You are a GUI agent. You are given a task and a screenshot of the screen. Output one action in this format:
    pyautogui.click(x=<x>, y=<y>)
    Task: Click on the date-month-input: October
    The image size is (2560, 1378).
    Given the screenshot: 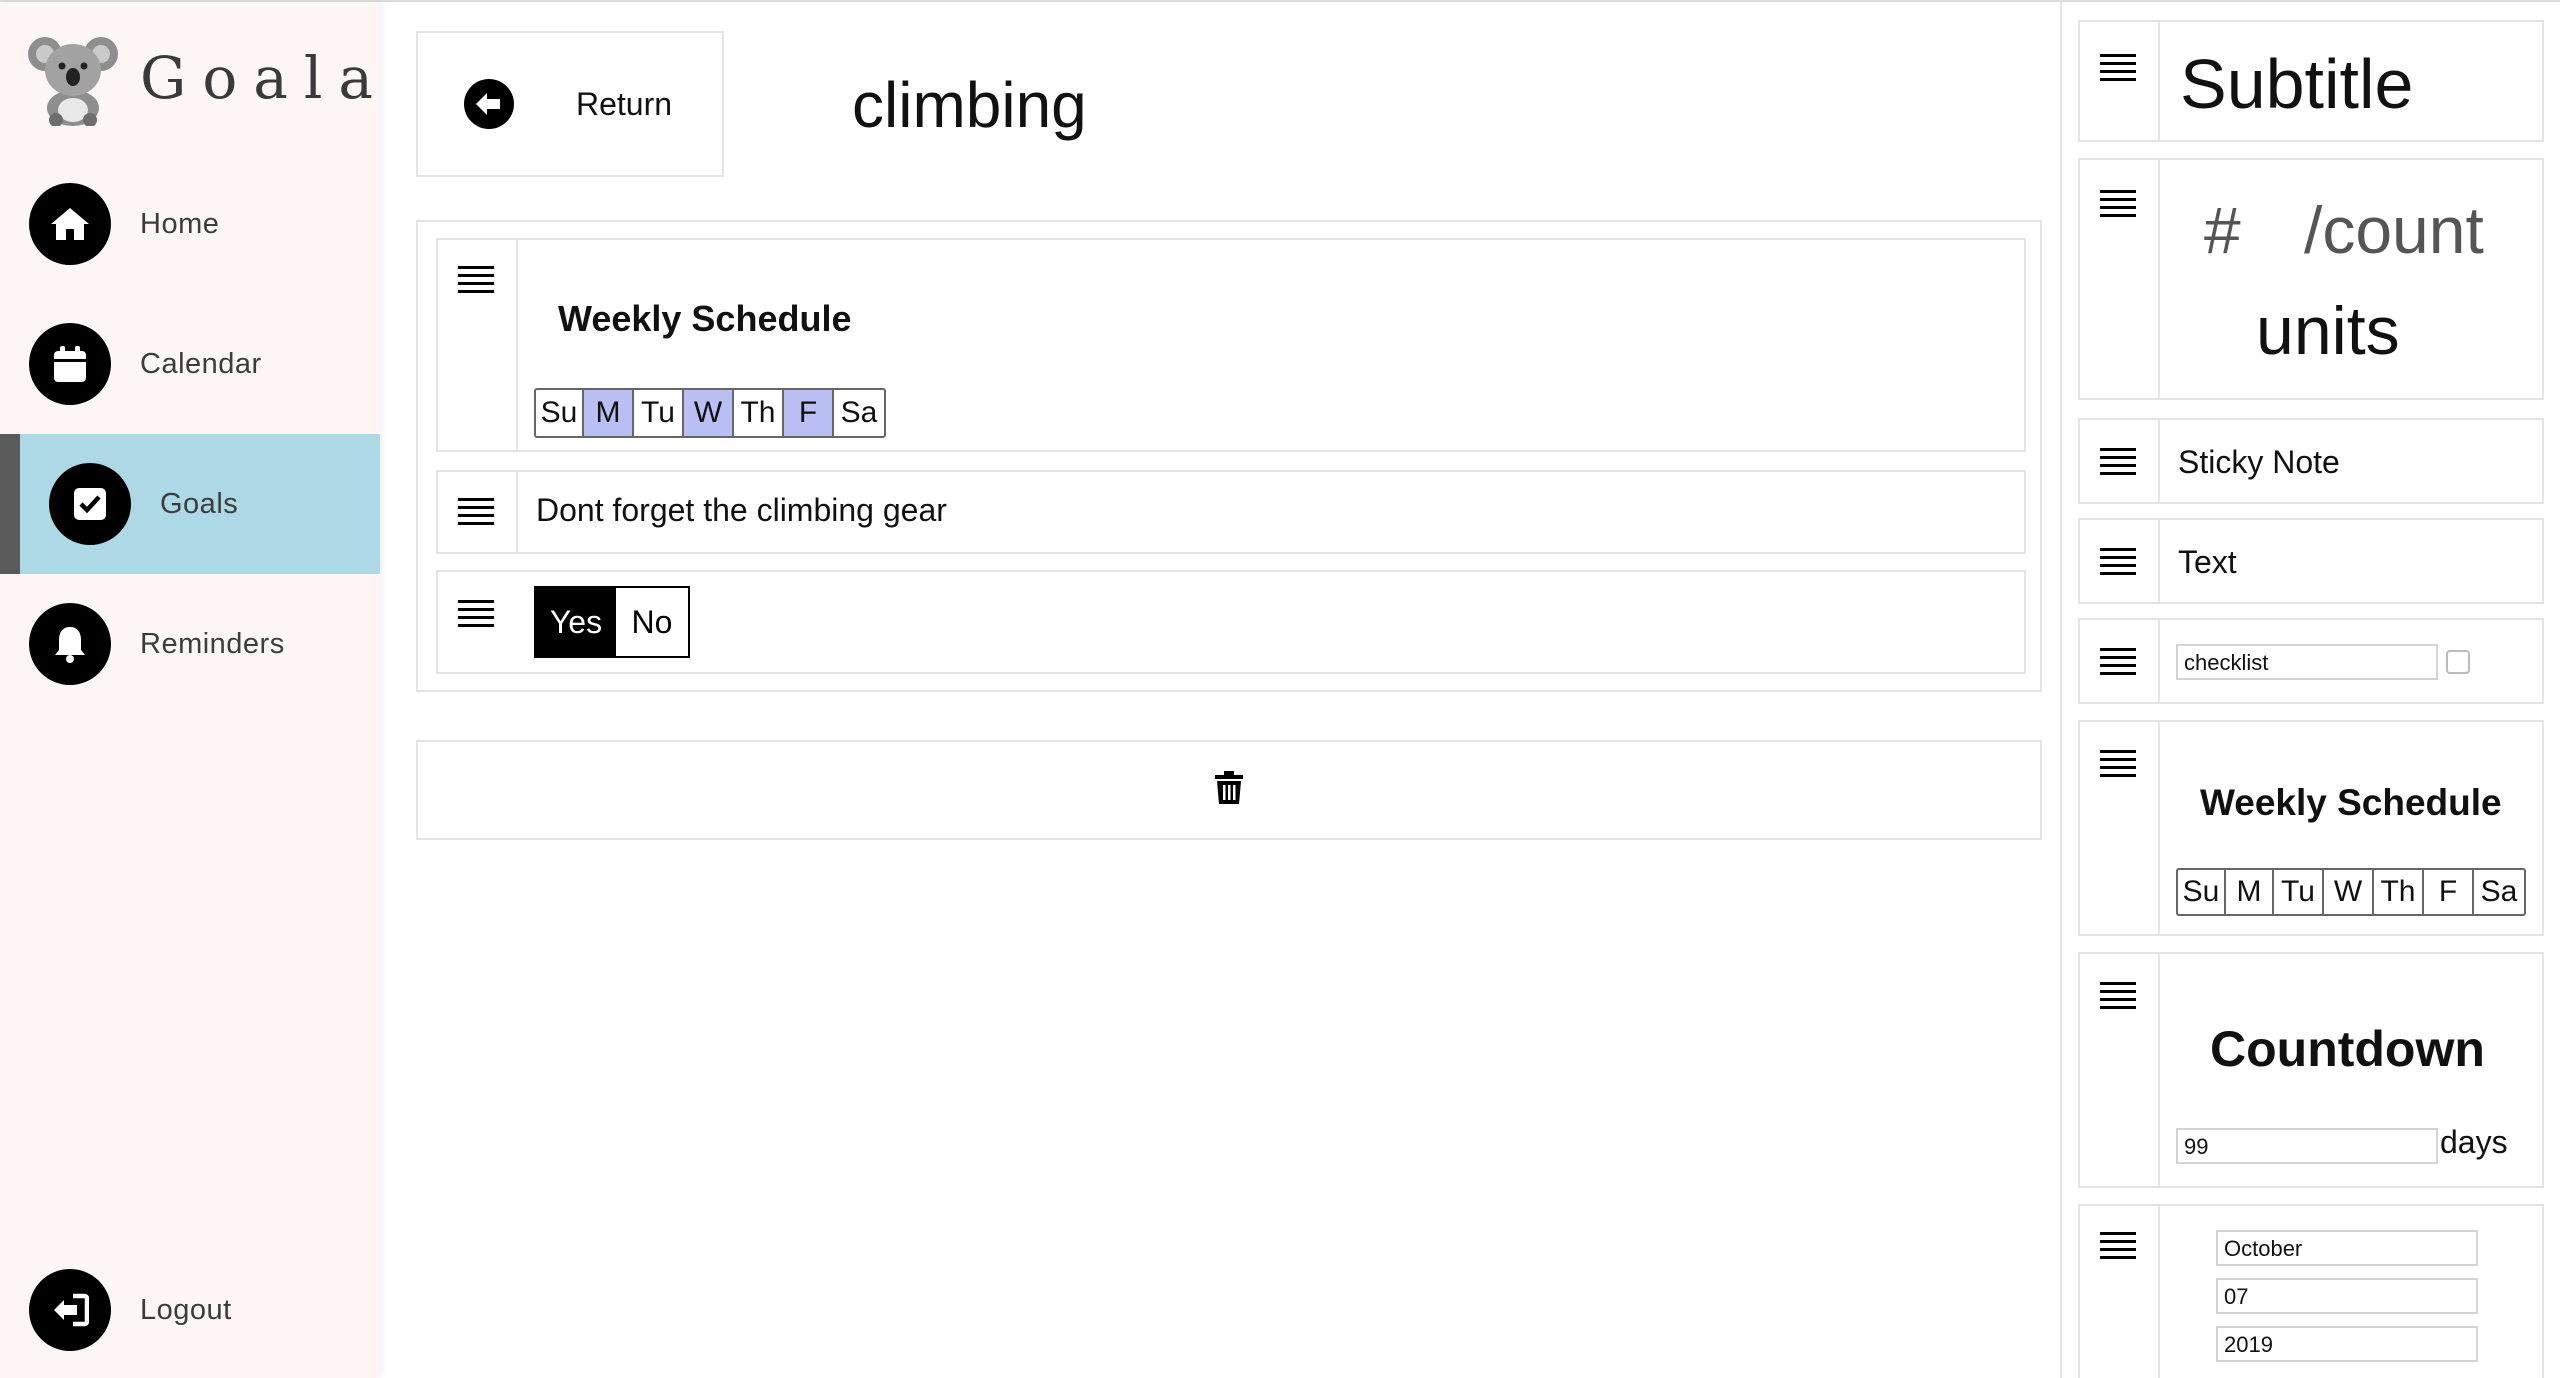 What is the action you would take?
    pyautogui.click(x=2347, y=1248)
    